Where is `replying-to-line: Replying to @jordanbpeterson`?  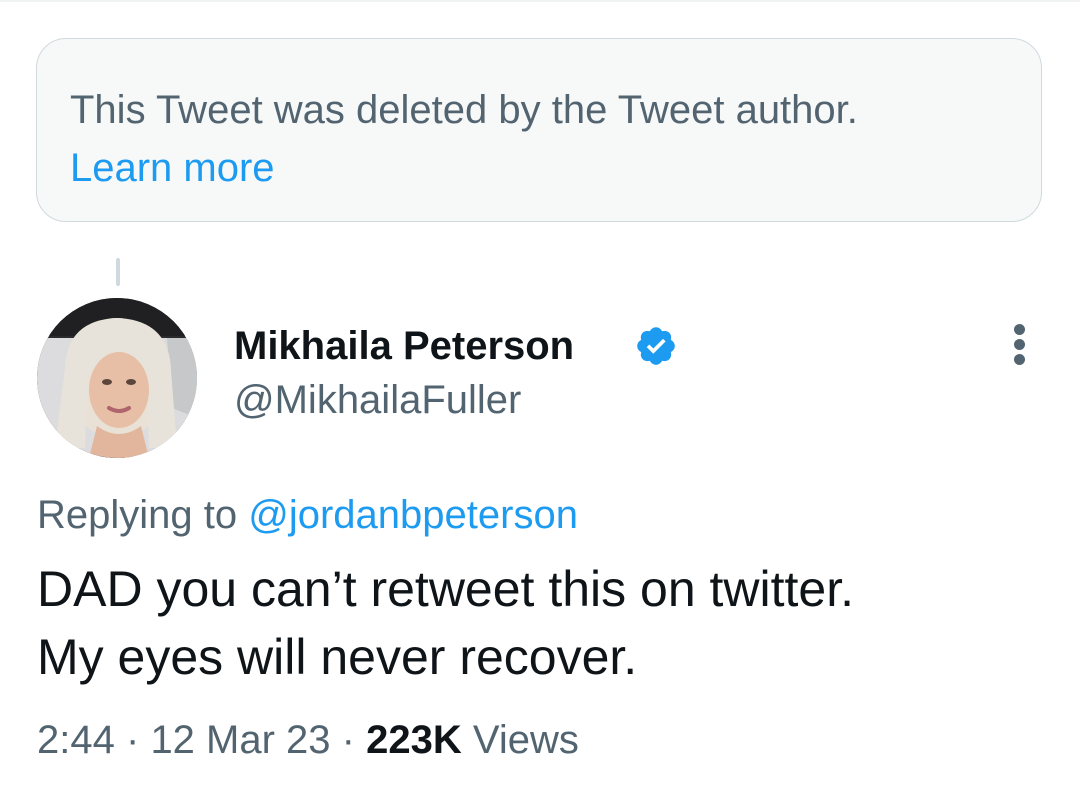 replying-to-line: Replying to @jordanbpeterson is located at coordinates (307, 515).